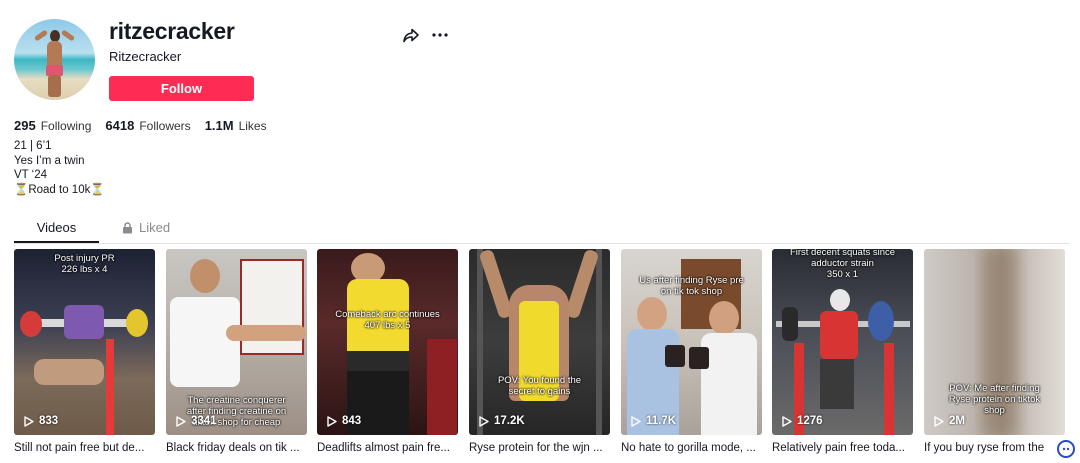  What do you see at coordinates (181, 88) in the screenshot?
I see `follow-button: Follow` at bounding box center [181, 88].